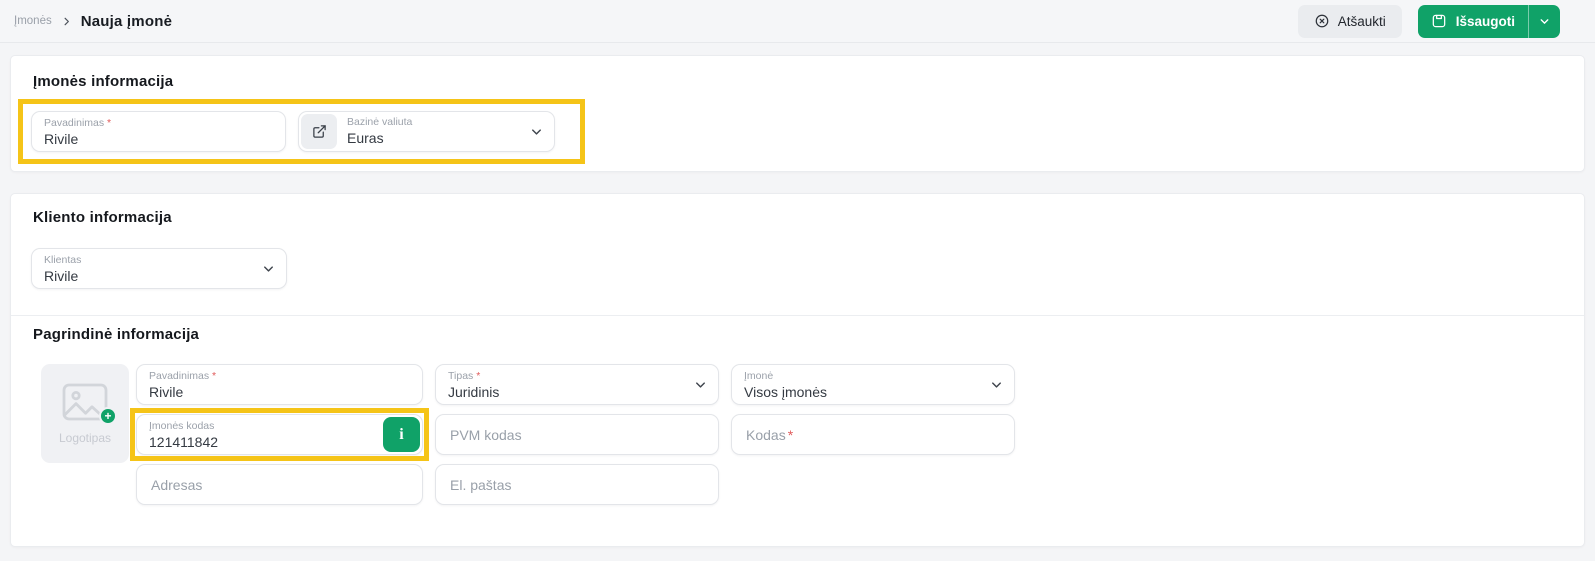  I want to click on main-name-value: Rivile, so click(166, 391).